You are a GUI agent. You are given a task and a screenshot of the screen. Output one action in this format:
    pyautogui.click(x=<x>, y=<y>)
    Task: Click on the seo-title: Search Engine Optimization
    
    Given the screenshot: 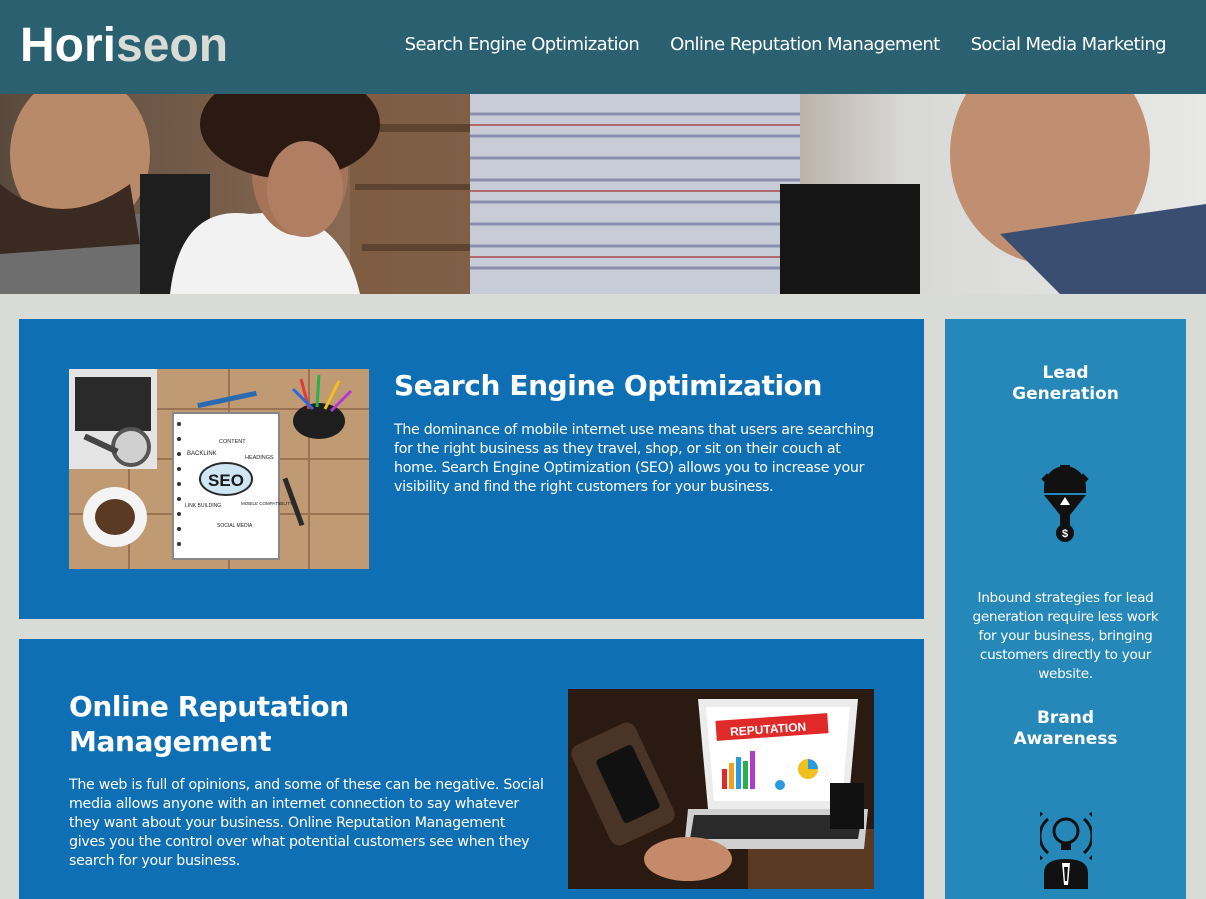 What is the action you would take?
    pyautogui.click(x=608, y=385)
    